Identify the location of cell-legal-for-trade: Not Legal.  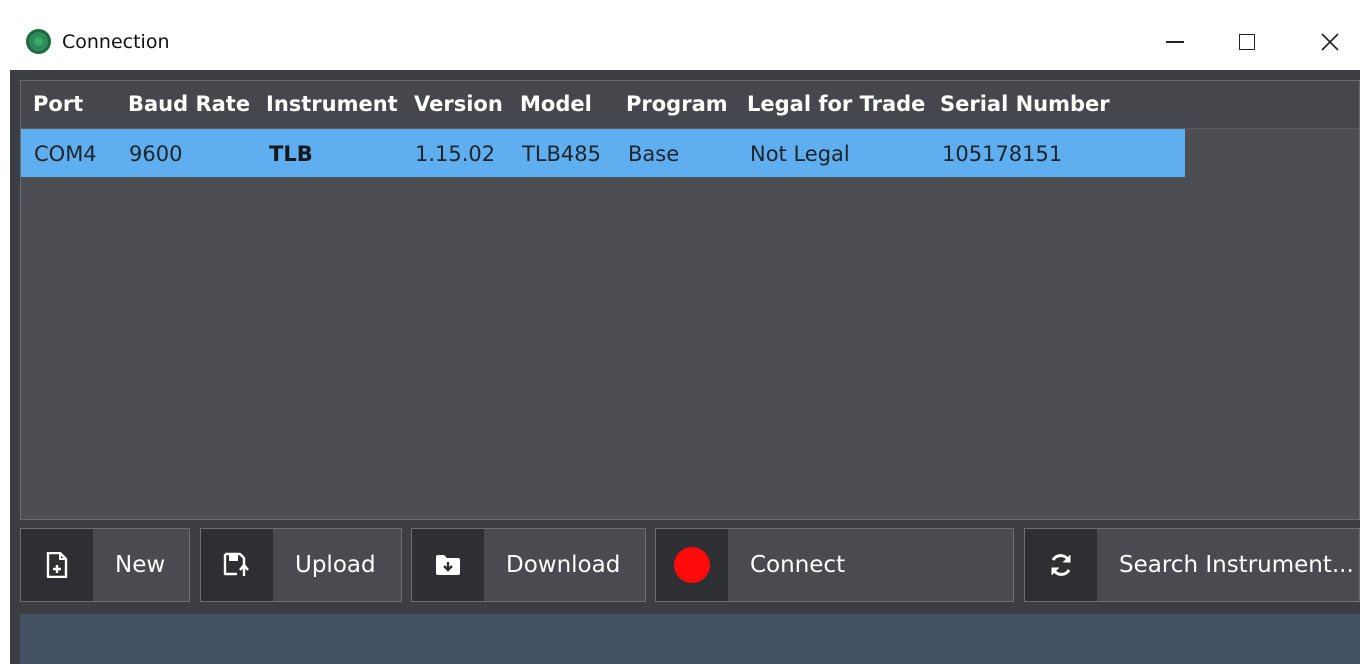
(800, 154).